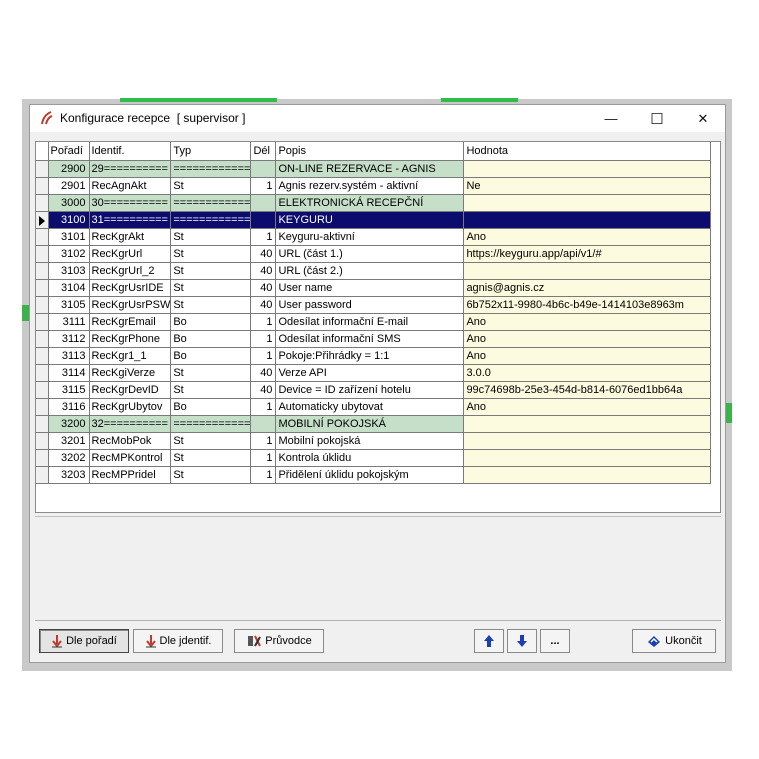 Image resolution: width=759 pixels, height=759 pixels. I want to click on wizard-button: Průvodce, so click(279, 641).